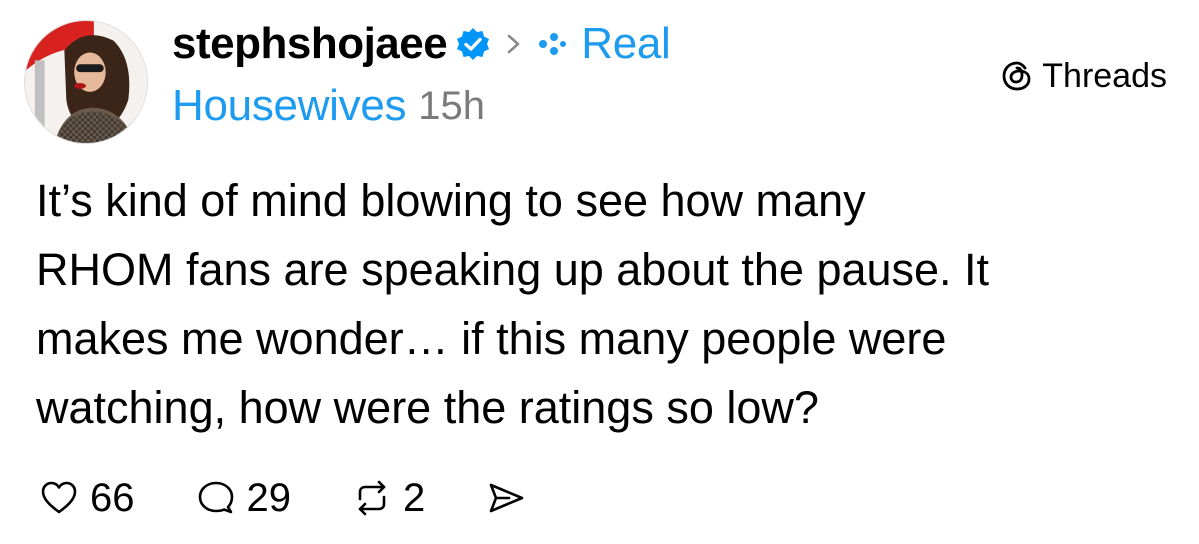  Describe the element at coordinates (473, 44) in the screenshot. I see `verified-badge-icon` at that location.